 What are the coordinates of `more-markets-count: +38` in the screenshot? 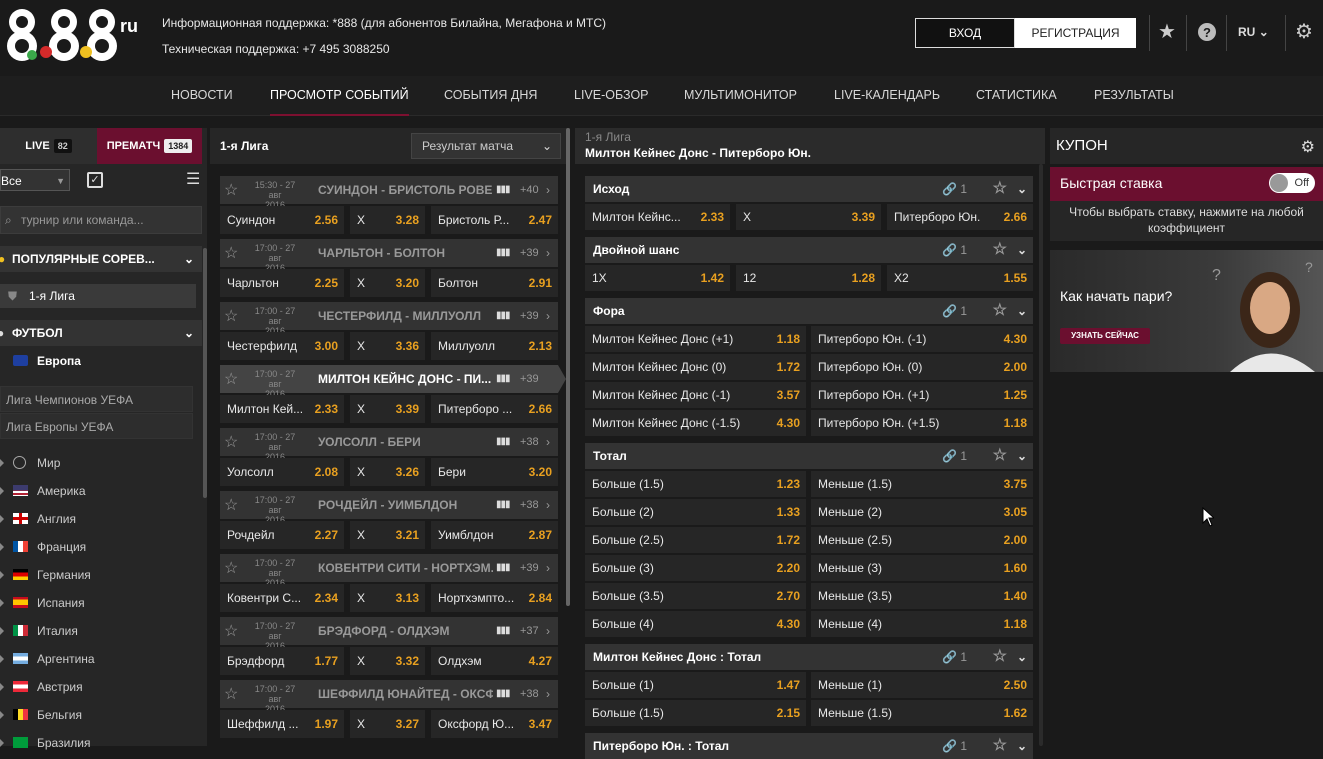 It's located at (529, 694).